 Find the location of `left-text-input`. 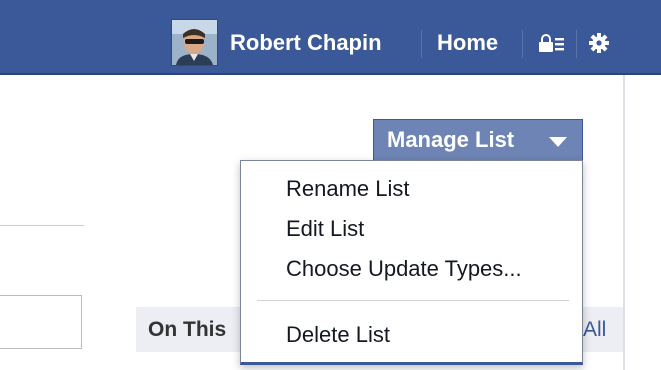

left-text-input is located at coordinates (41, 322).